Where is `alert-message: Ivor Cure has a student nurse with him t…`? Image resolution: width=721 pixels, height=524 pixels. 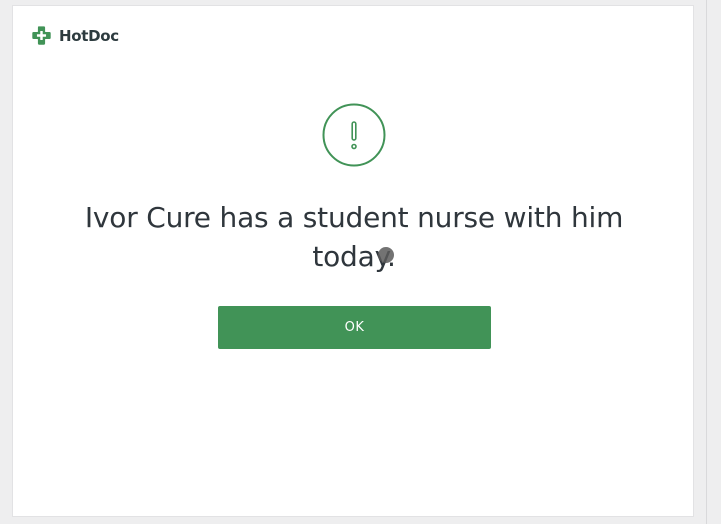
alert-message: Ivor Cure has a student nurse with him t… is located at coordinates (354, 237).